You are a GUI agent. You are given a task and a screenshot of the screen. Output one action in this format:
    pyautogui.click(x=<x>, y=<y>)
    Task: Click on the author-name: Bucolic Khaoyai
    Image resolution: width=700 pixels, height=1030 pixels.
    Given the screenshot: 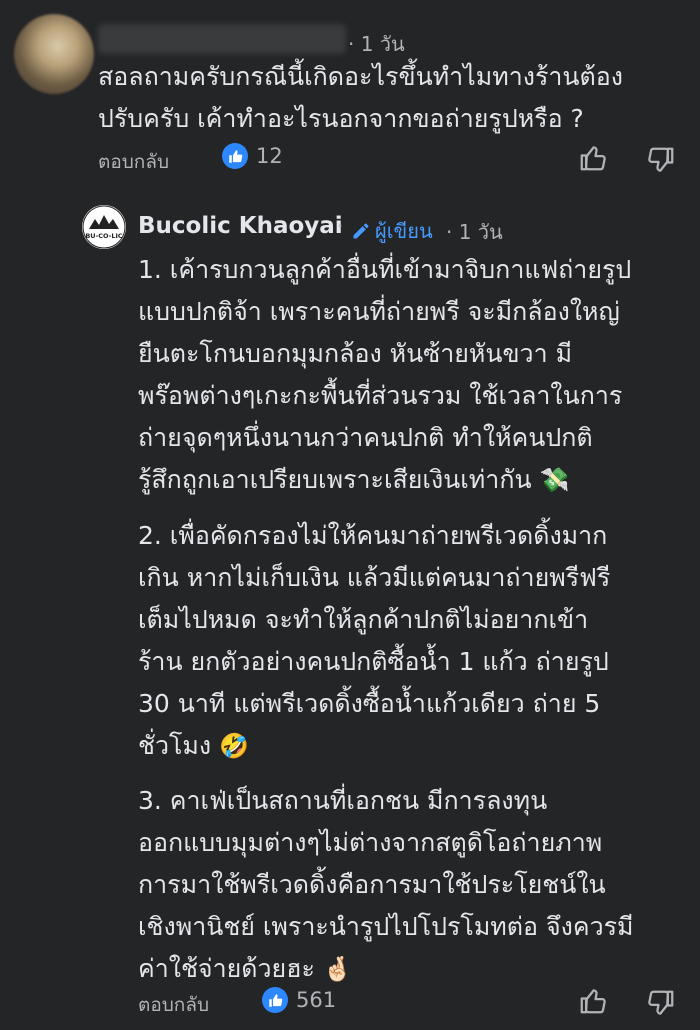 What is the action you would take?
    pyautogui.click(x=240, y=226)
    